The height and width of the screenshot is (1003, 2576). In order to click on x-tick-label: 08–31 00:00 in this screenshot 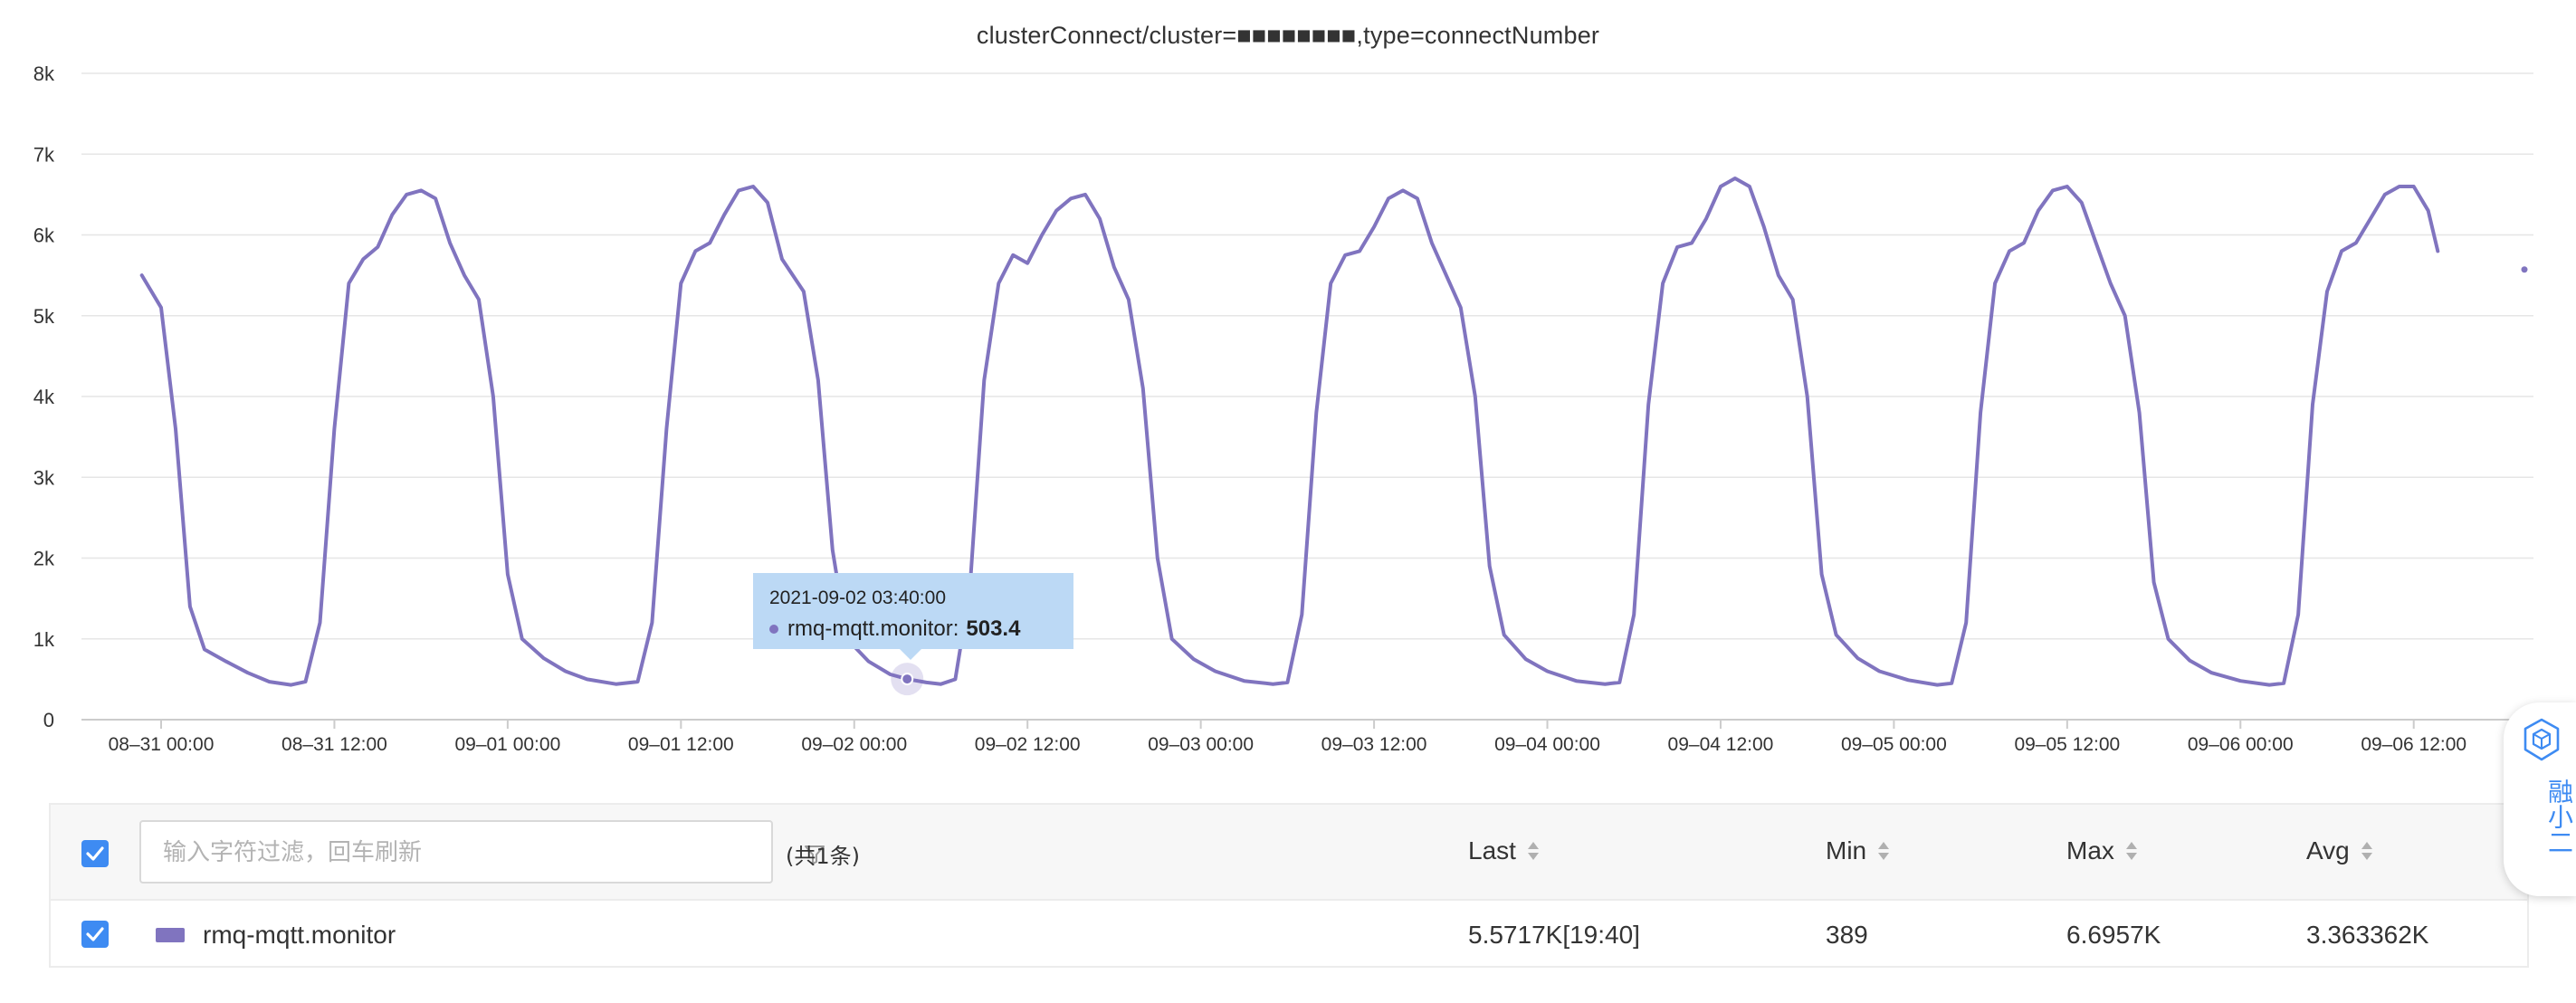, I will do `click(162, 744)`.